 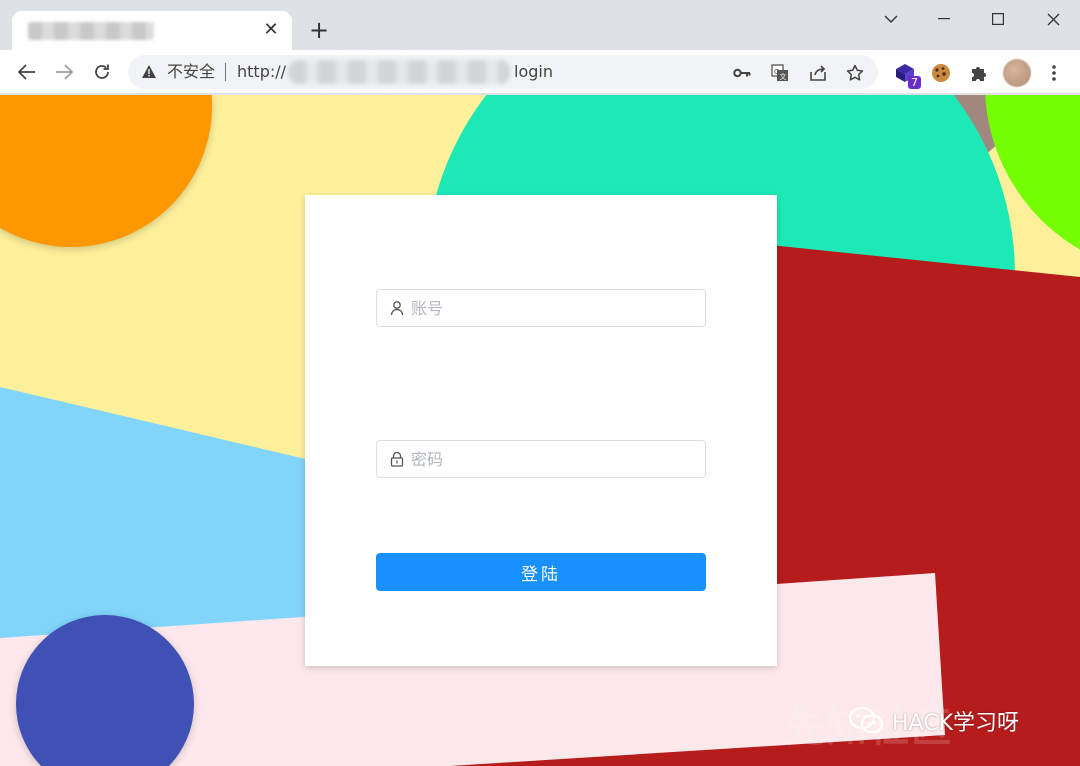 What do you see at coordinates (533, 71) in the screenshot?
I see `url-path: login` at bounding box center [533, 71].